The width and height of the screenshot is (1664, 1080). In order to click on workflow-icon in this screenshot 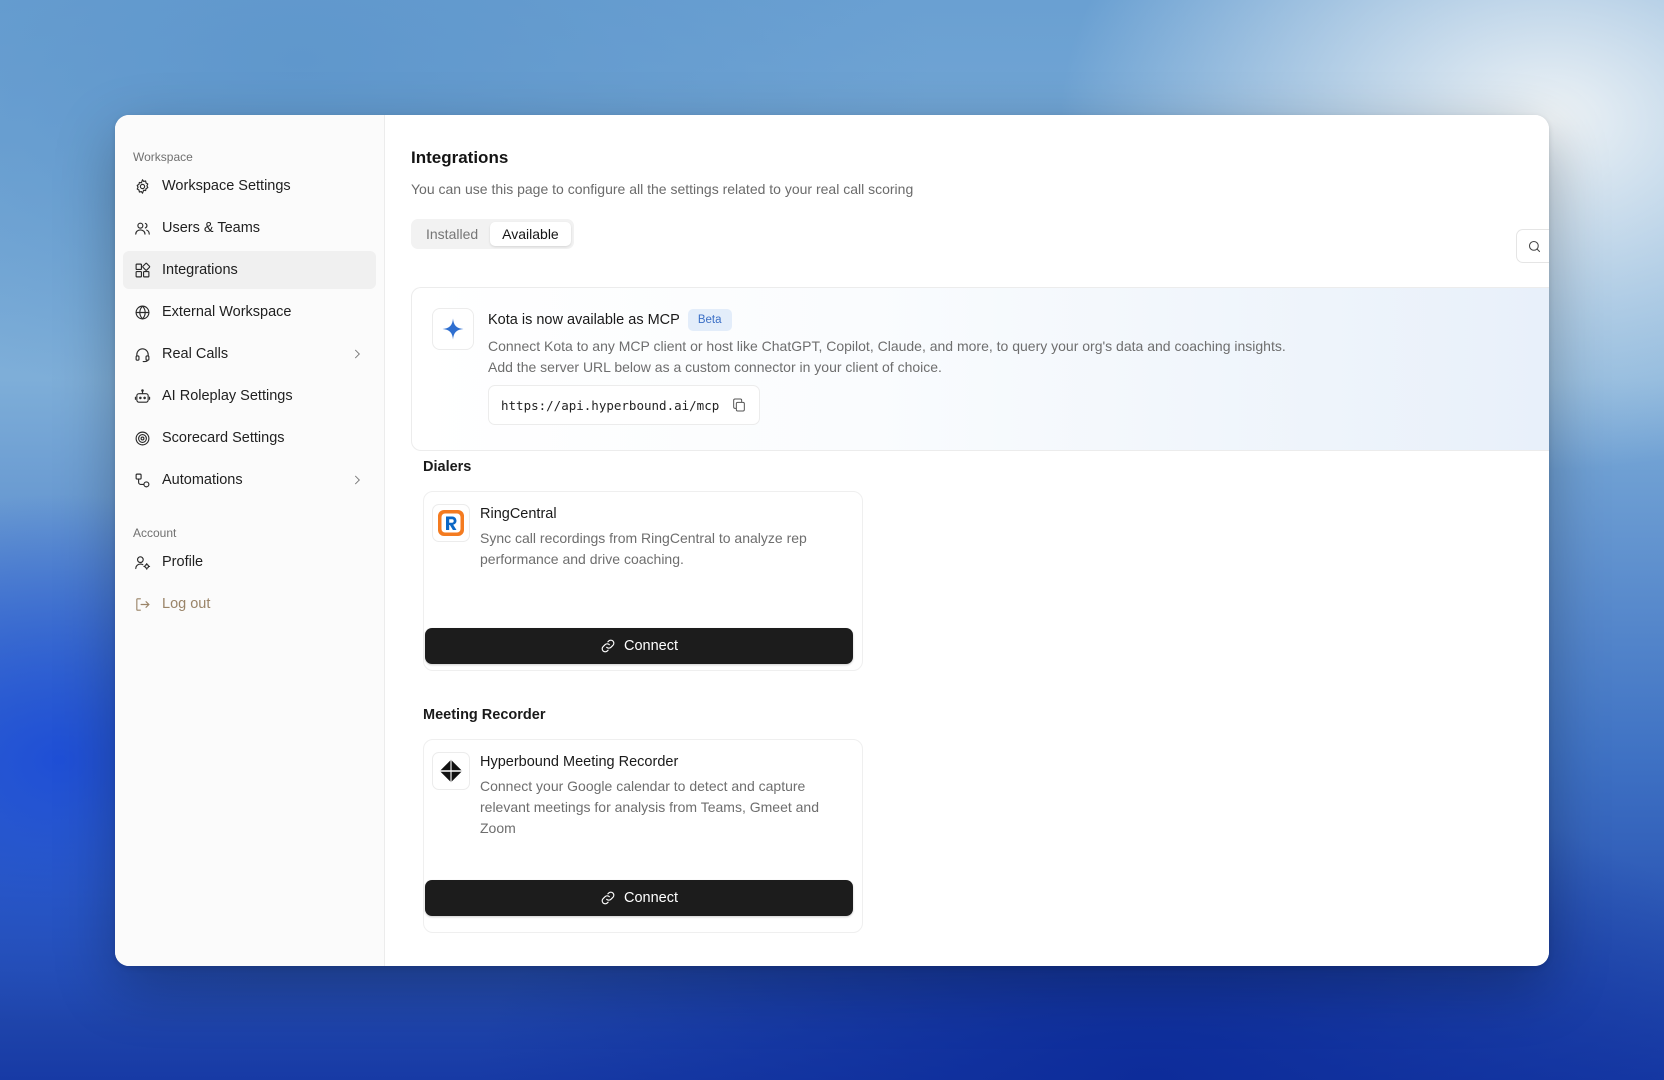, I will do `click(142, 480)`.